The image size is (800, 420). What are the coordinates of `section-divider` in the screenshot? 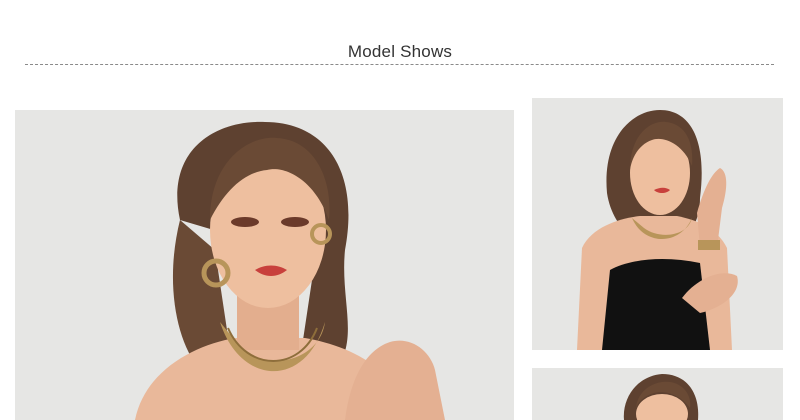 It's located at (399, 64).